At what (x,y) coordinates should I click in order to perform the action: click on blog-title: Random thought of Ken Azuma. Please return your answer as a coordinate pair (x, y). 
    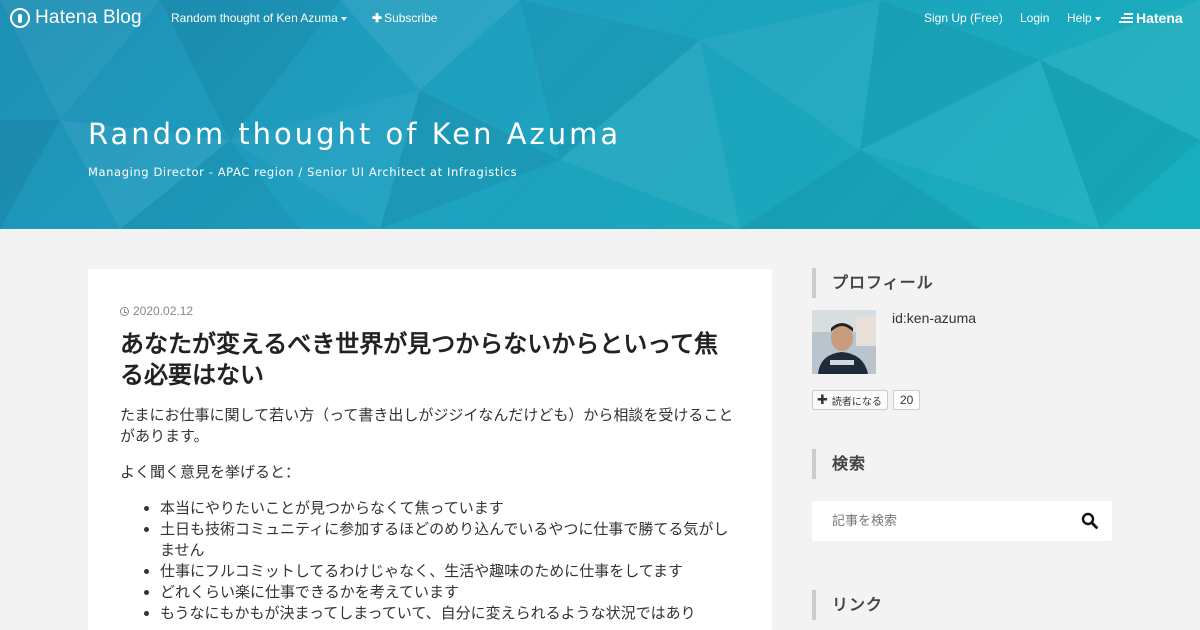
    Looking at the image, I should click on (354, 134).